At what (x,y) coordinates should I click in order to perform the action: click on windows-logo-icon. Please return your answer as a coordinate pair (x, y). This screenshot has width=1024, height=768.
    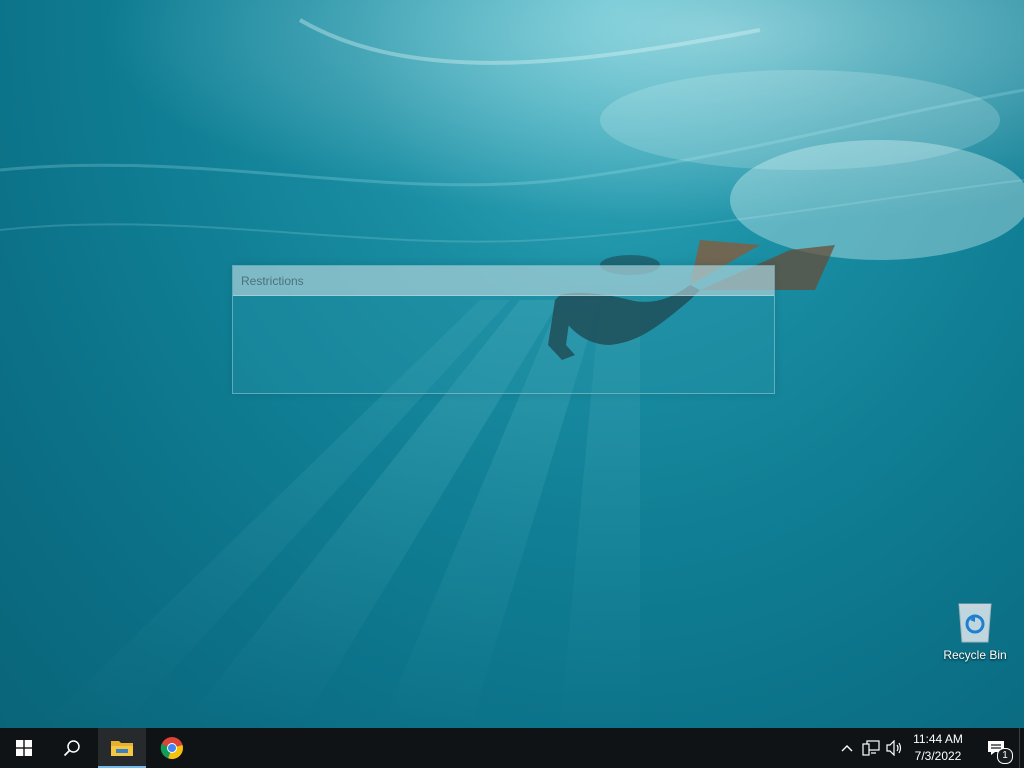
    Looking at the image, I should click on (24, 748).